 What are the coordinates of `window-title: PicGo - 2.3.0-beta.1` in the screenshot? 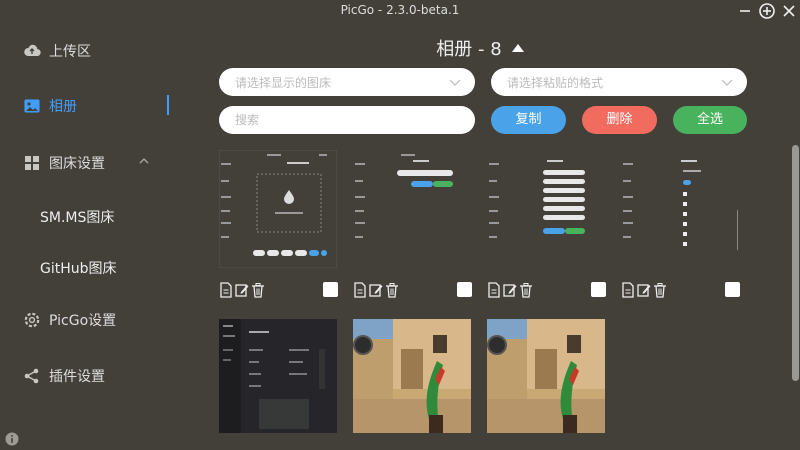 It's located at (400, 10).